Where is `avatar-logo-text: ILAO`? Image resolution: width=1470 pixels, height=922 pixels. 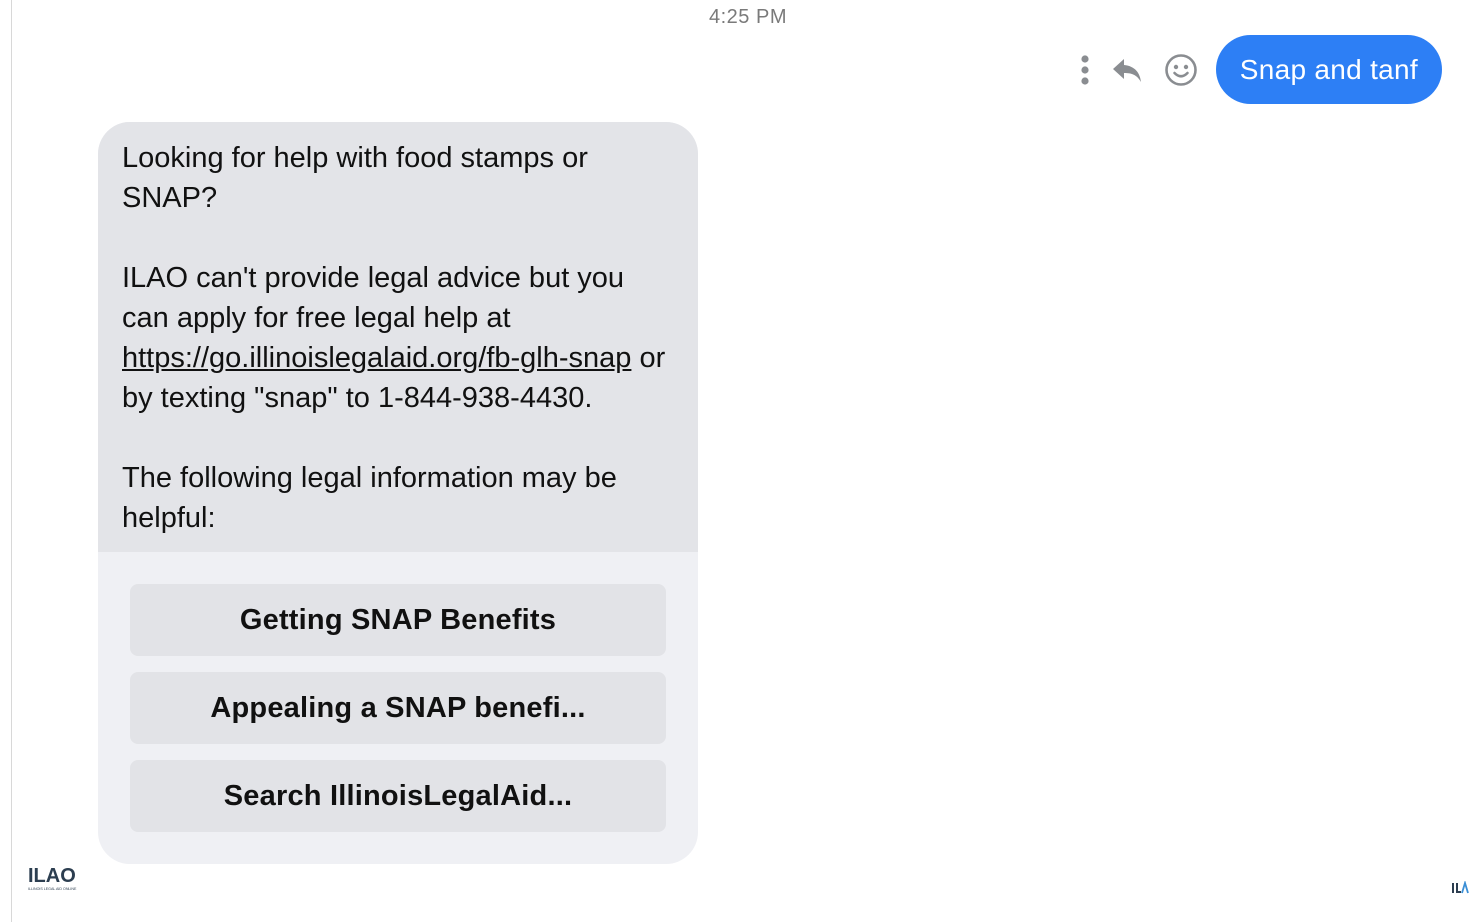
avatar-logo-text: ILAO is located at coordinates (52, 876).